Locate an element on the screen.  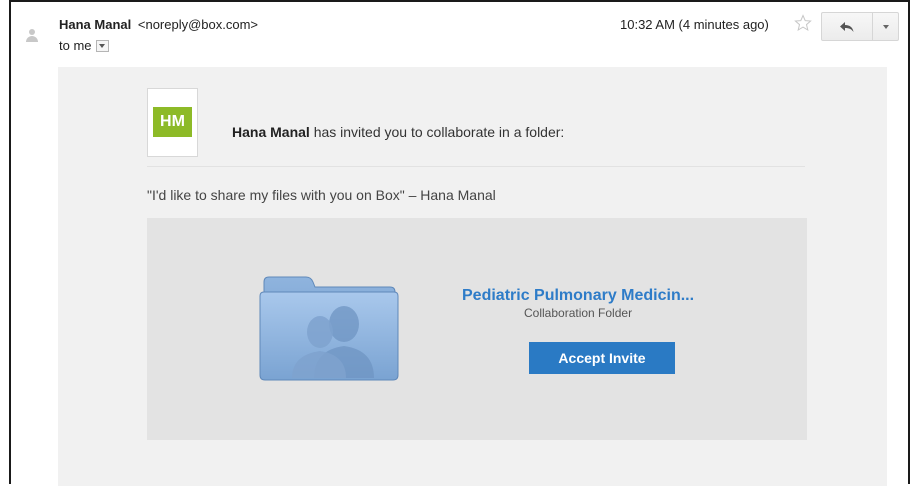
star-icon is located at coordinates (803, 23).